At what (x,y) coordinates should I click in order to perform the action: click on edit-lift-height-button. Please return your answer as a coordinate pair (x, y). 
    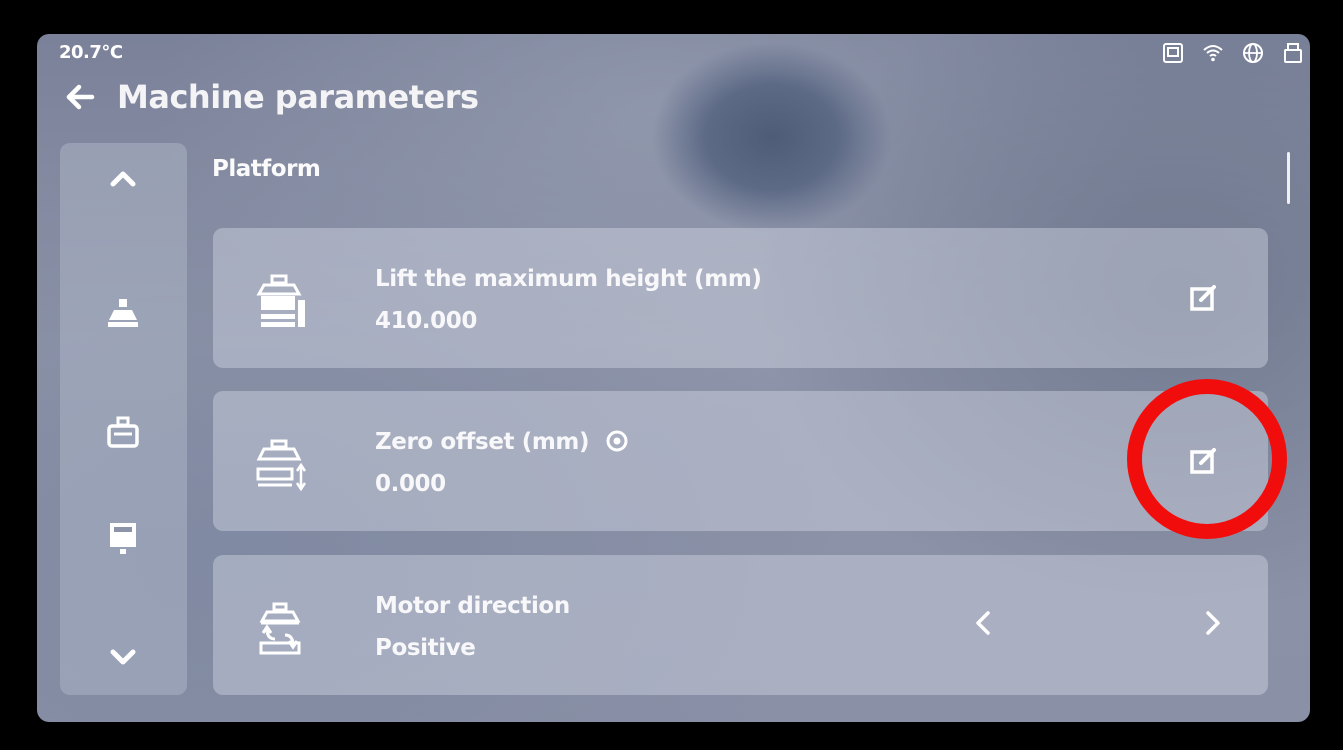
    Looking at the image, I should click on (1203, 298).